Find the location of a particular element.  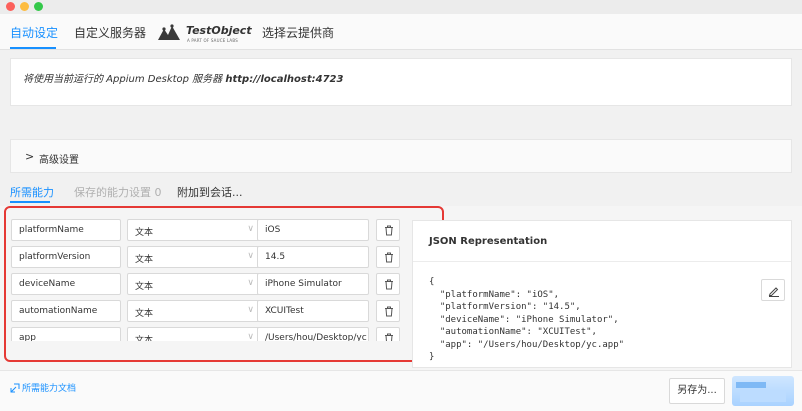

capability-row: app 文本 ∨ /Users/hou/Desktop/yc is located at coordinates (206, 334).